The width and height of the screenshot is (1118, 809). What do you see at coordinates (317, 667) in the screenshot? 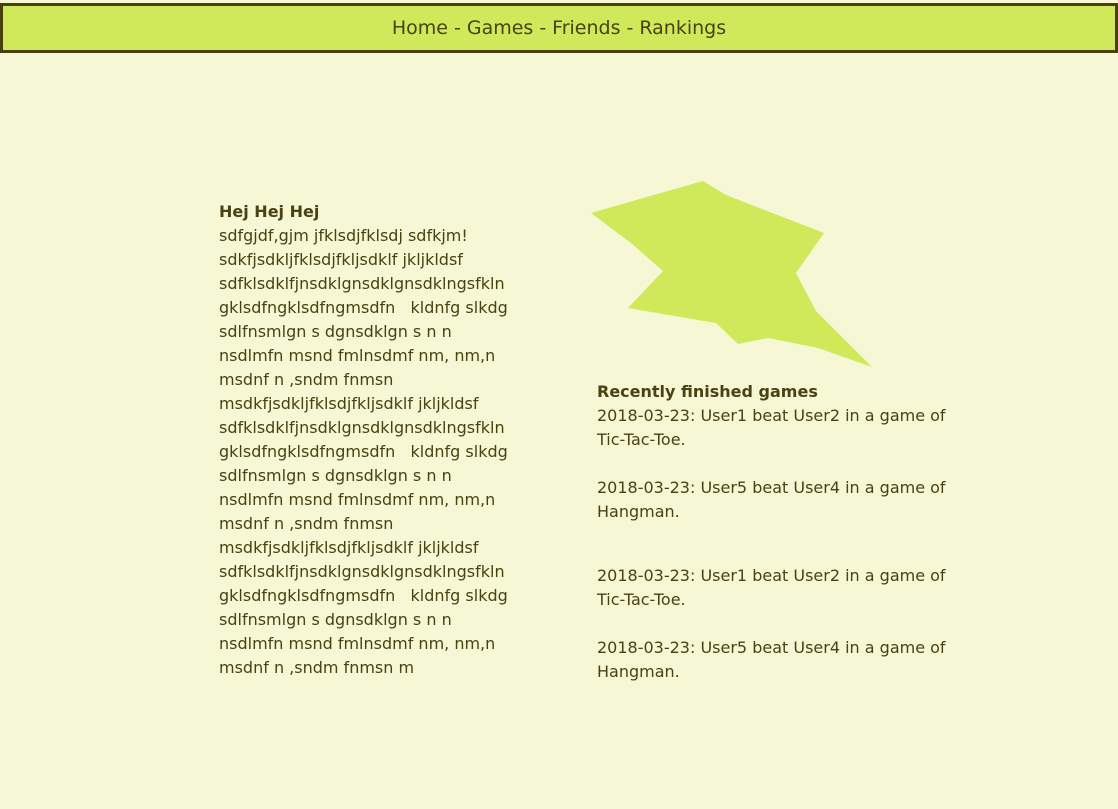
I see `intro-line: msdnf n ,sndm fnmsn m` at bounding box center [317, 667].